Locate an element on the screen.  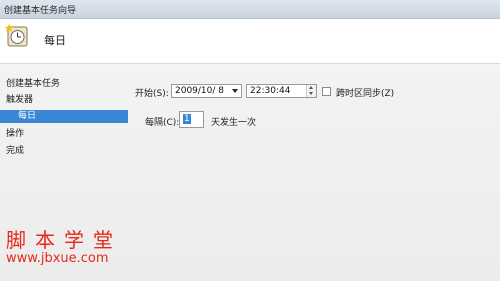
start-time-value: 22:30:44 is located at coordinates (270, 91).